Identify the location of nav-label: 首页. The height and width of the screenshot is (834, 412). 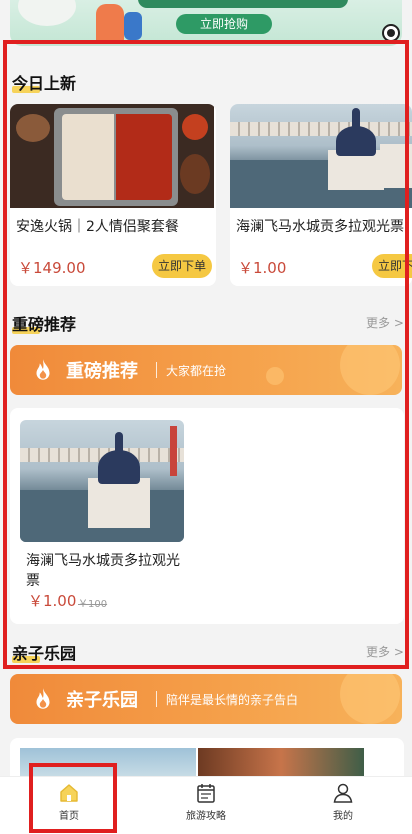
(69, 816).